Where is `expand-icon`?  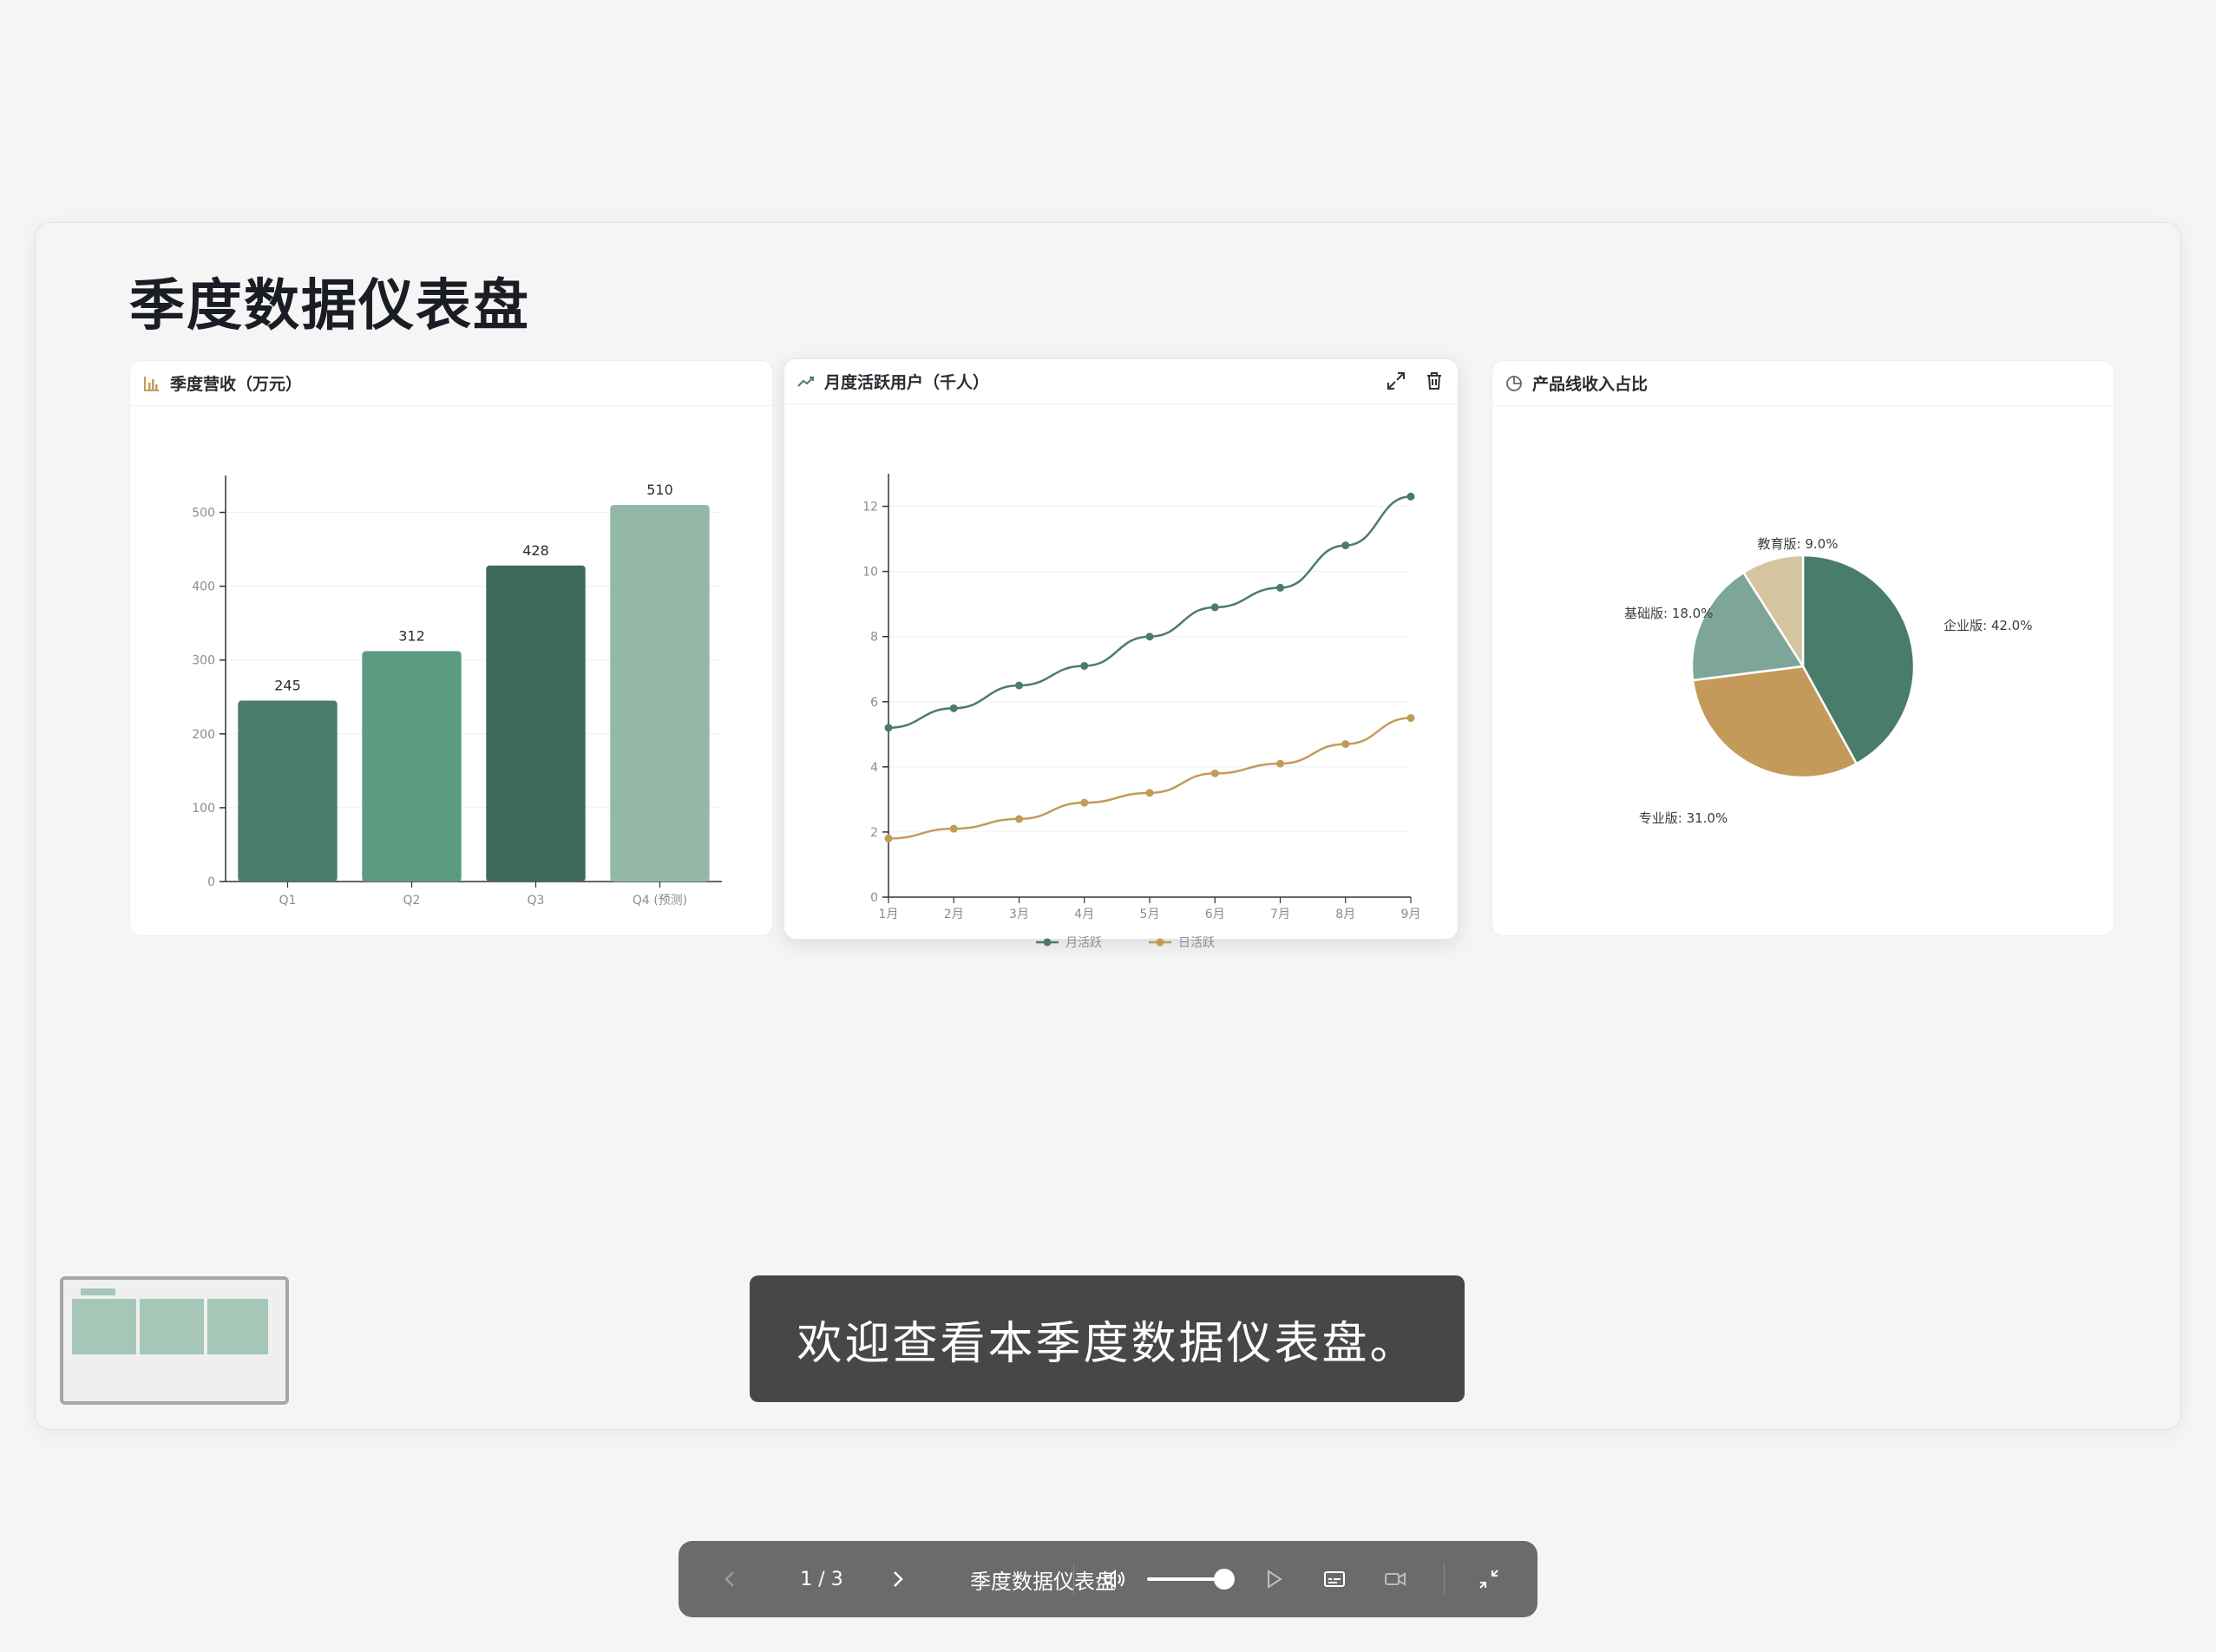 expand-icon is located at coordinates (1396, 381).